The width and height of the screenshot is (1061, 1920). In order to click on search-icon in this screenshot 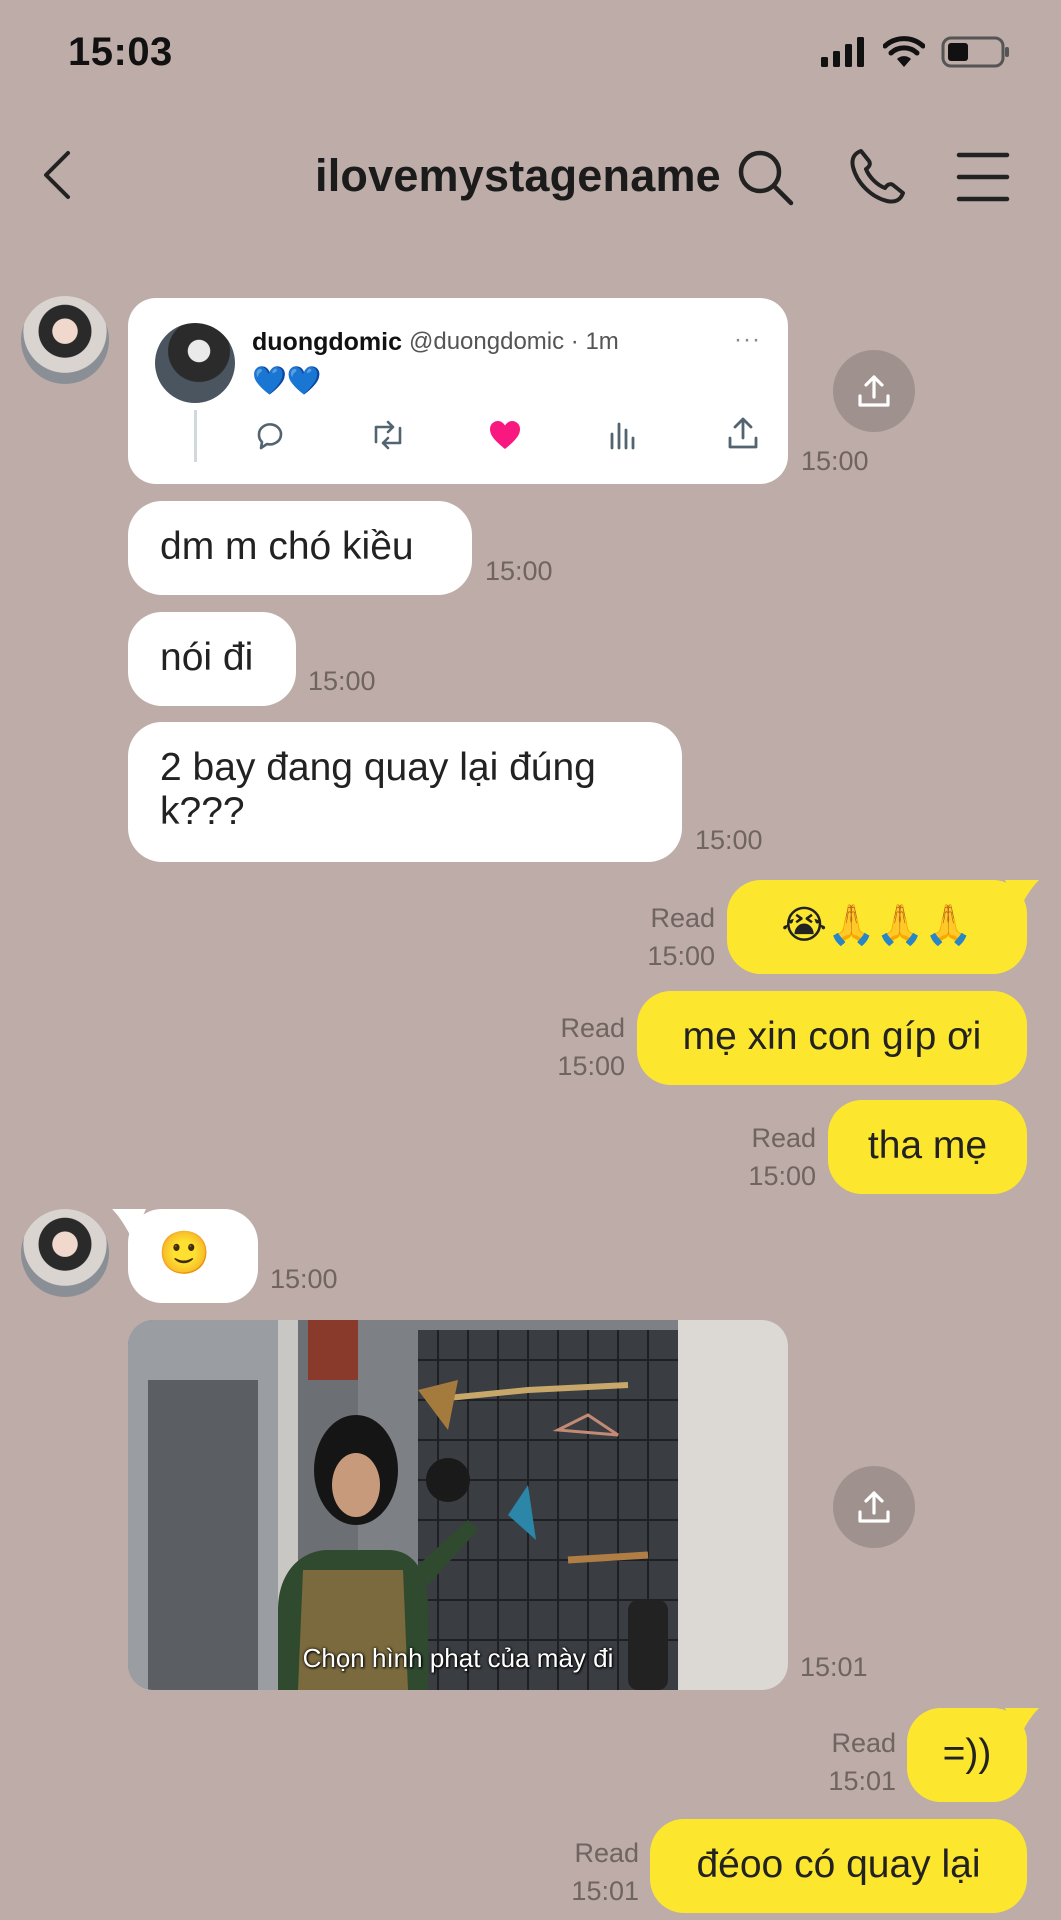, I will do `click(766, 178)`.